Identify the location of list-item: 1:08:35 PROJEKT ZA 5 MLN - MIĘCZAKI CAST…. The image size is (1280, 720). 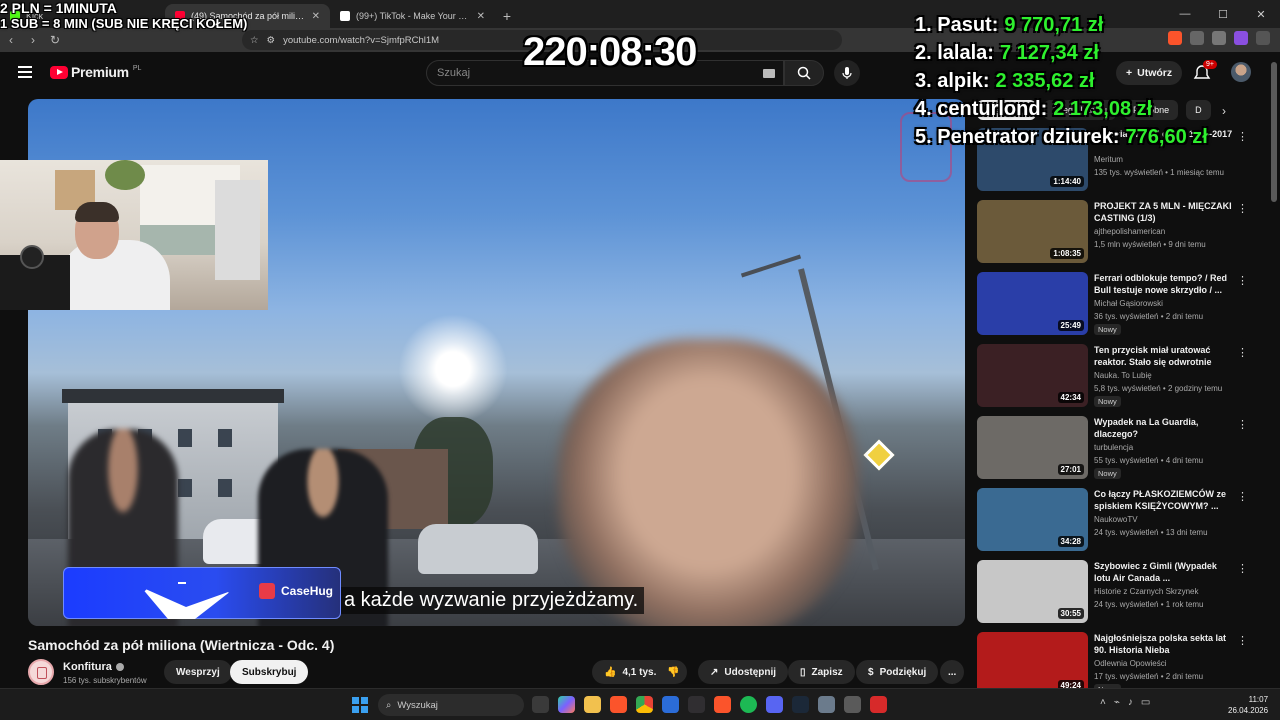
(1112, 234).